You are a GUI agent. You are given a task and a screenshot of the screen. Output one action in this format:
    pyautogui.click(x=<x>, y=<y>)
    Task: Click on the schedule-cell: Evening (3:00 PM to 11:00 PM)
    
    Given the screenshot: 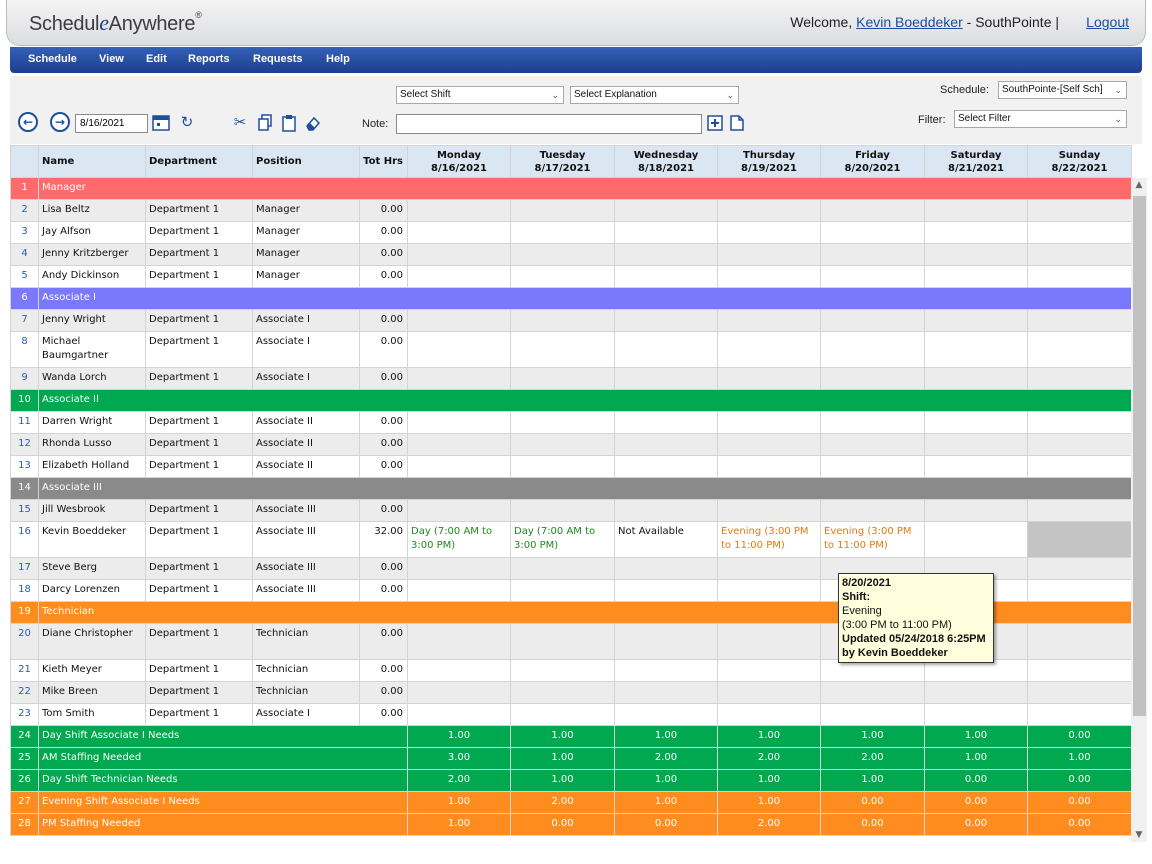 What is the action you would take?
    pyautogui.click(x=769, y=539)
    